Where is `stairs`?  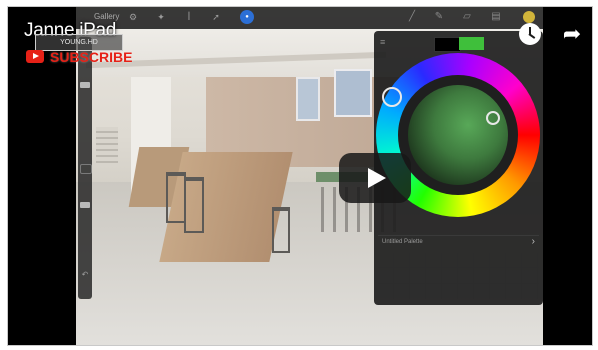
stairs is located at coordinates (107, 147).